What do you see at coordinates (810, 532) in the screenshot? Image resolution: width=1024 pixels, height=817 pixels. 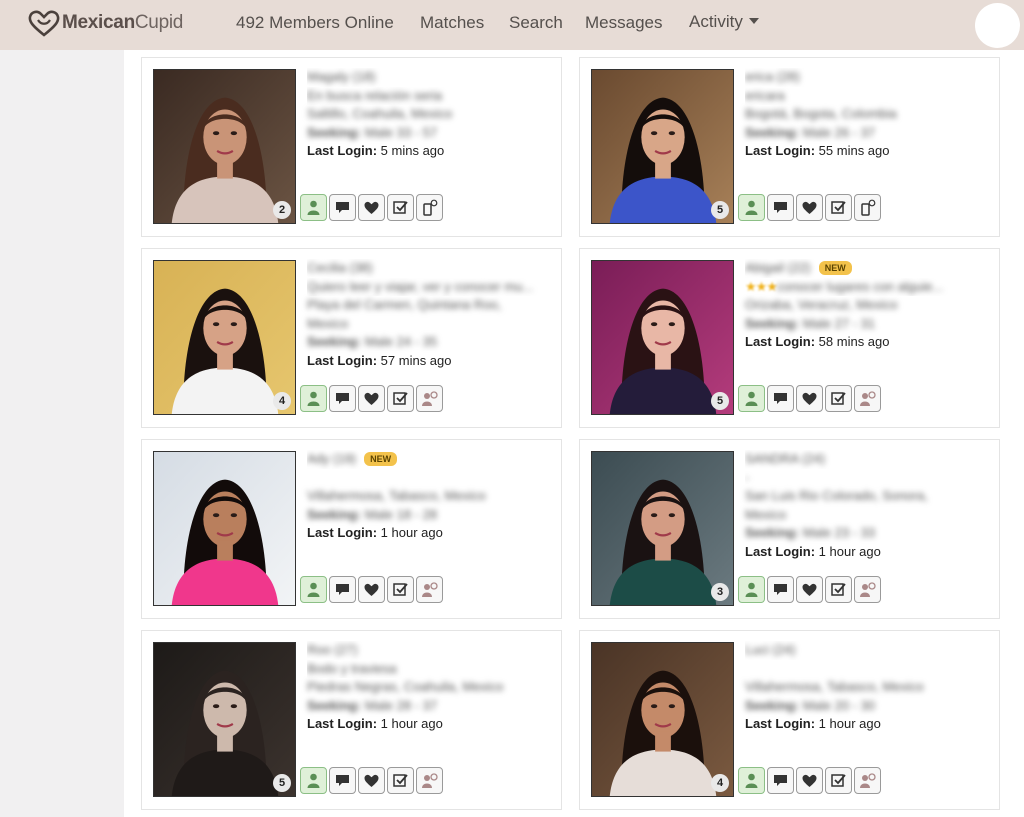 I see `member-seeking: Seeking: Male 23 - 33` at bounding box center [810, 532].